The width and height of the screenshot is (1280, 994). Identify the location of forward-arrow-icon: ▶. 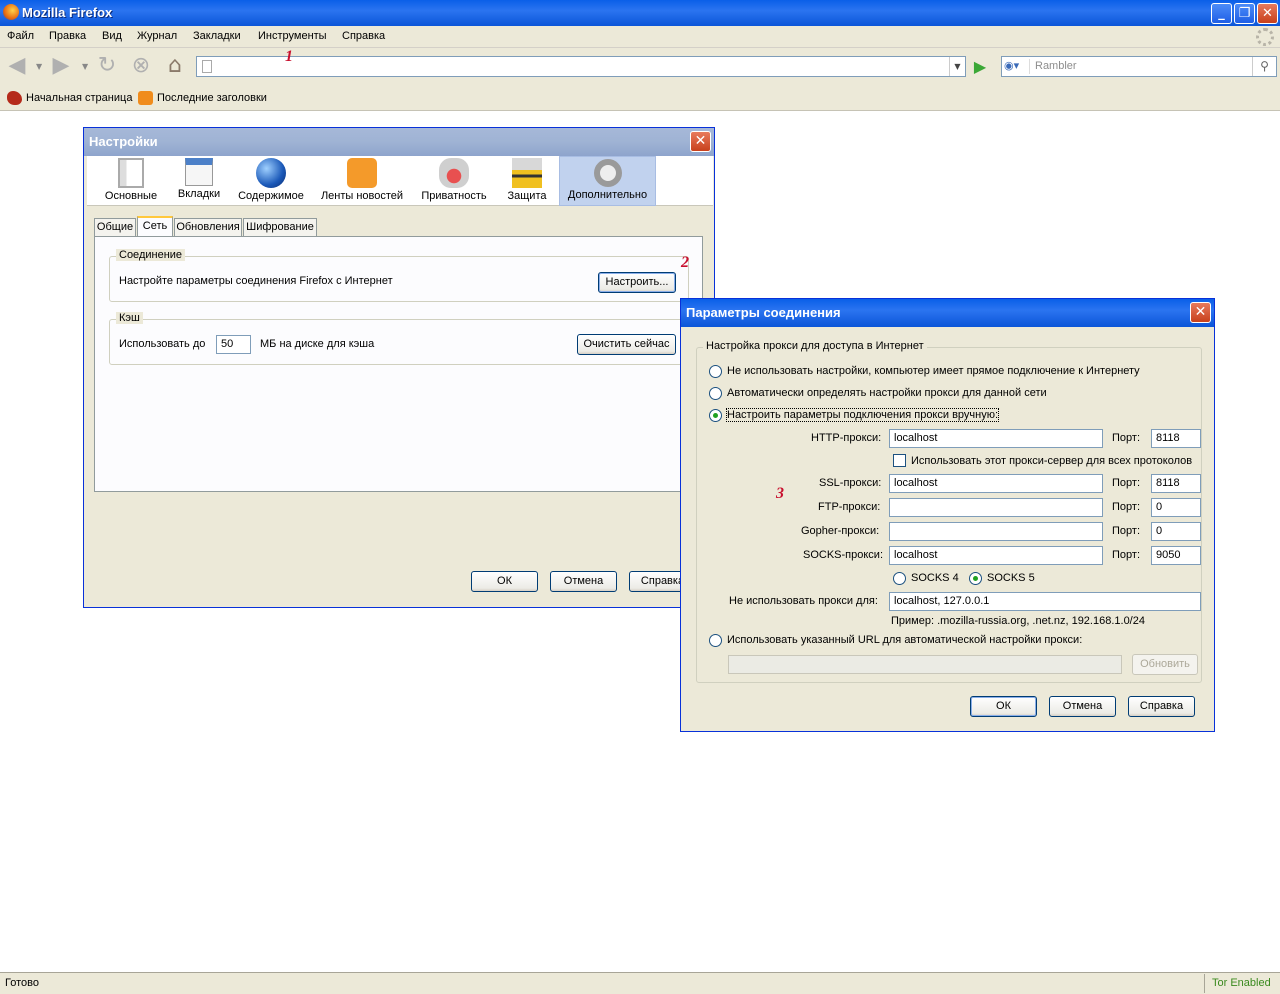
(61, 67).